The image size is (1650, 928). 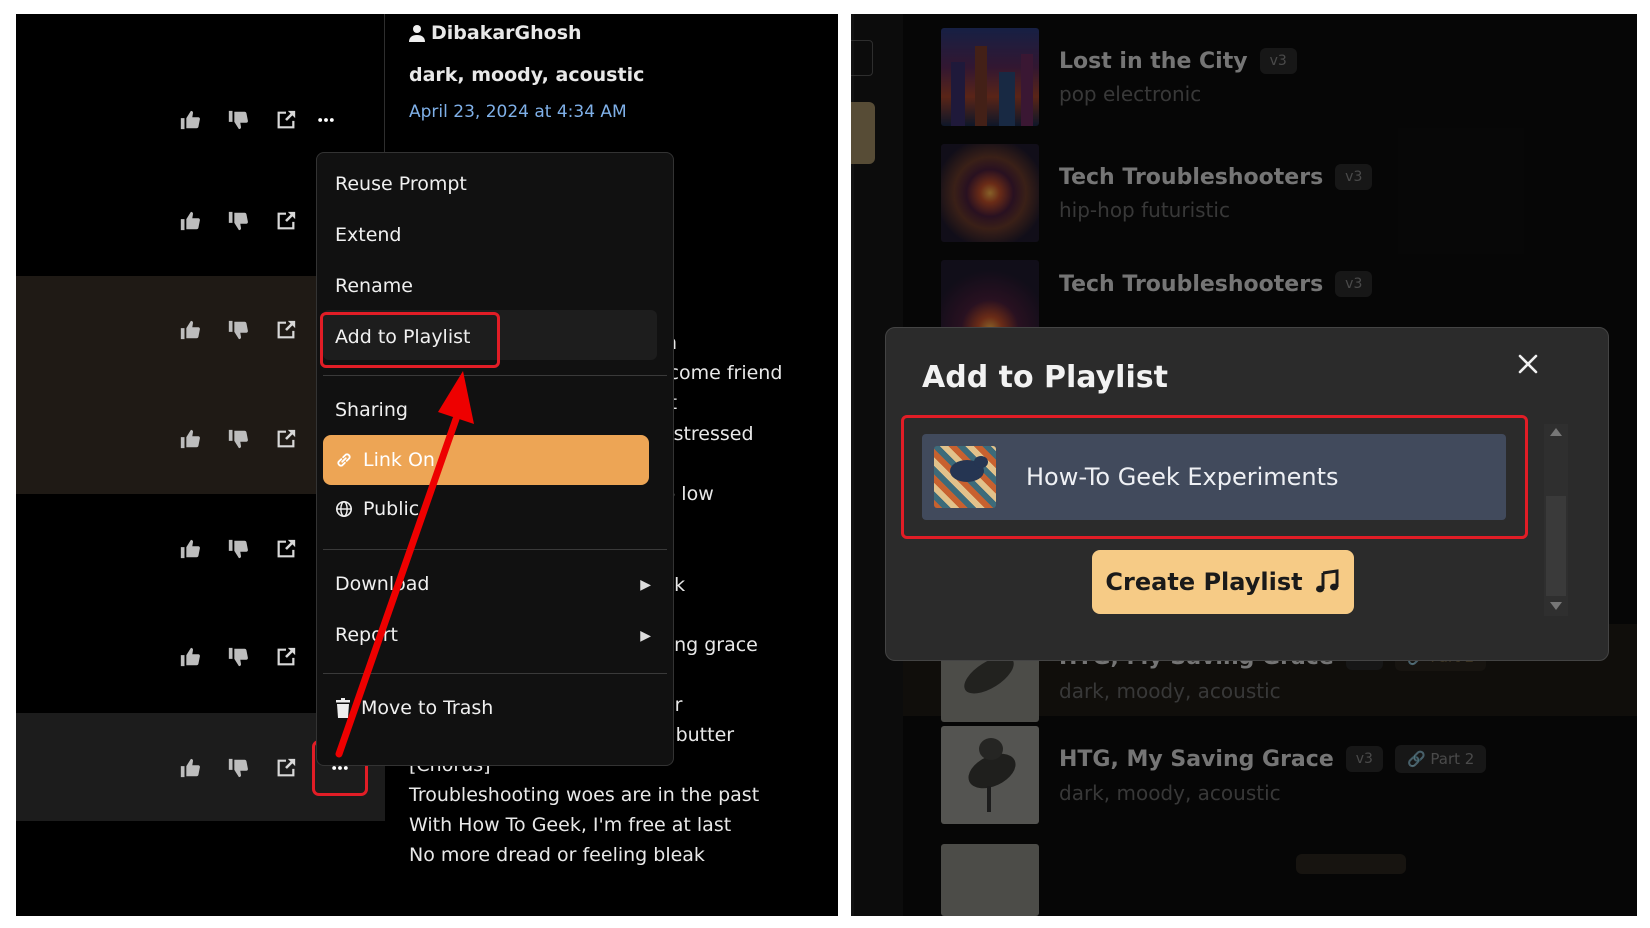 I want to click on annotation-arrow, so click(x=404, y=564).